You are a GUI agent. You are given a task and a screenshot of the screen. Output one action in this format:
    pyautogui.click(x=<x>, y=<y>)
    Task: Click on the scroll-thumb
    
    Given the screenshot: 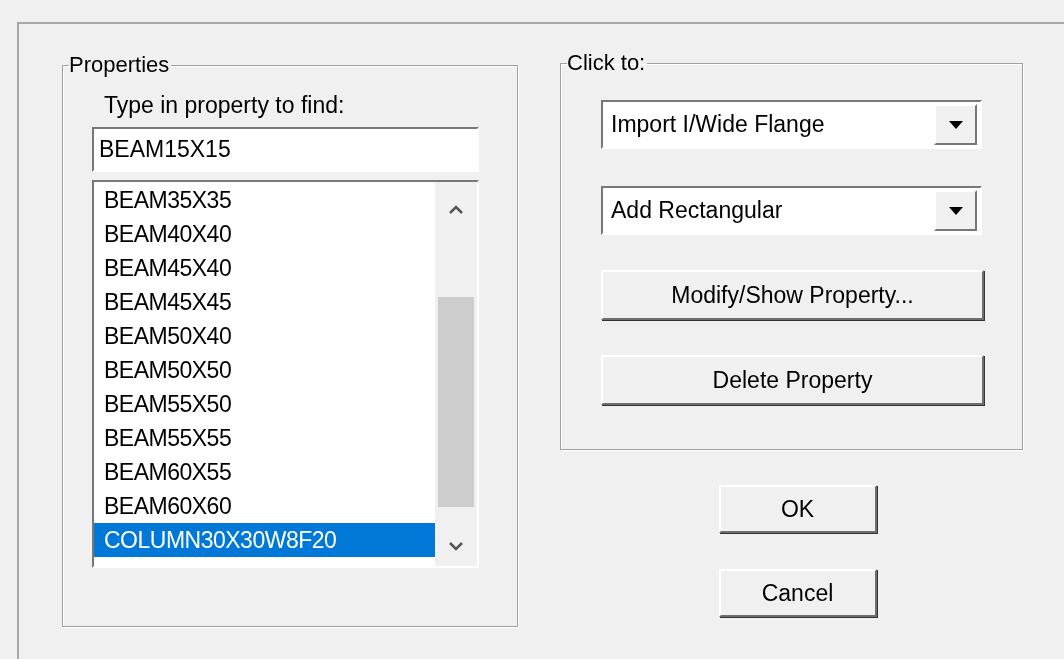 What is the action you would take?
    pyautogui.click(x=456, y=402)
    